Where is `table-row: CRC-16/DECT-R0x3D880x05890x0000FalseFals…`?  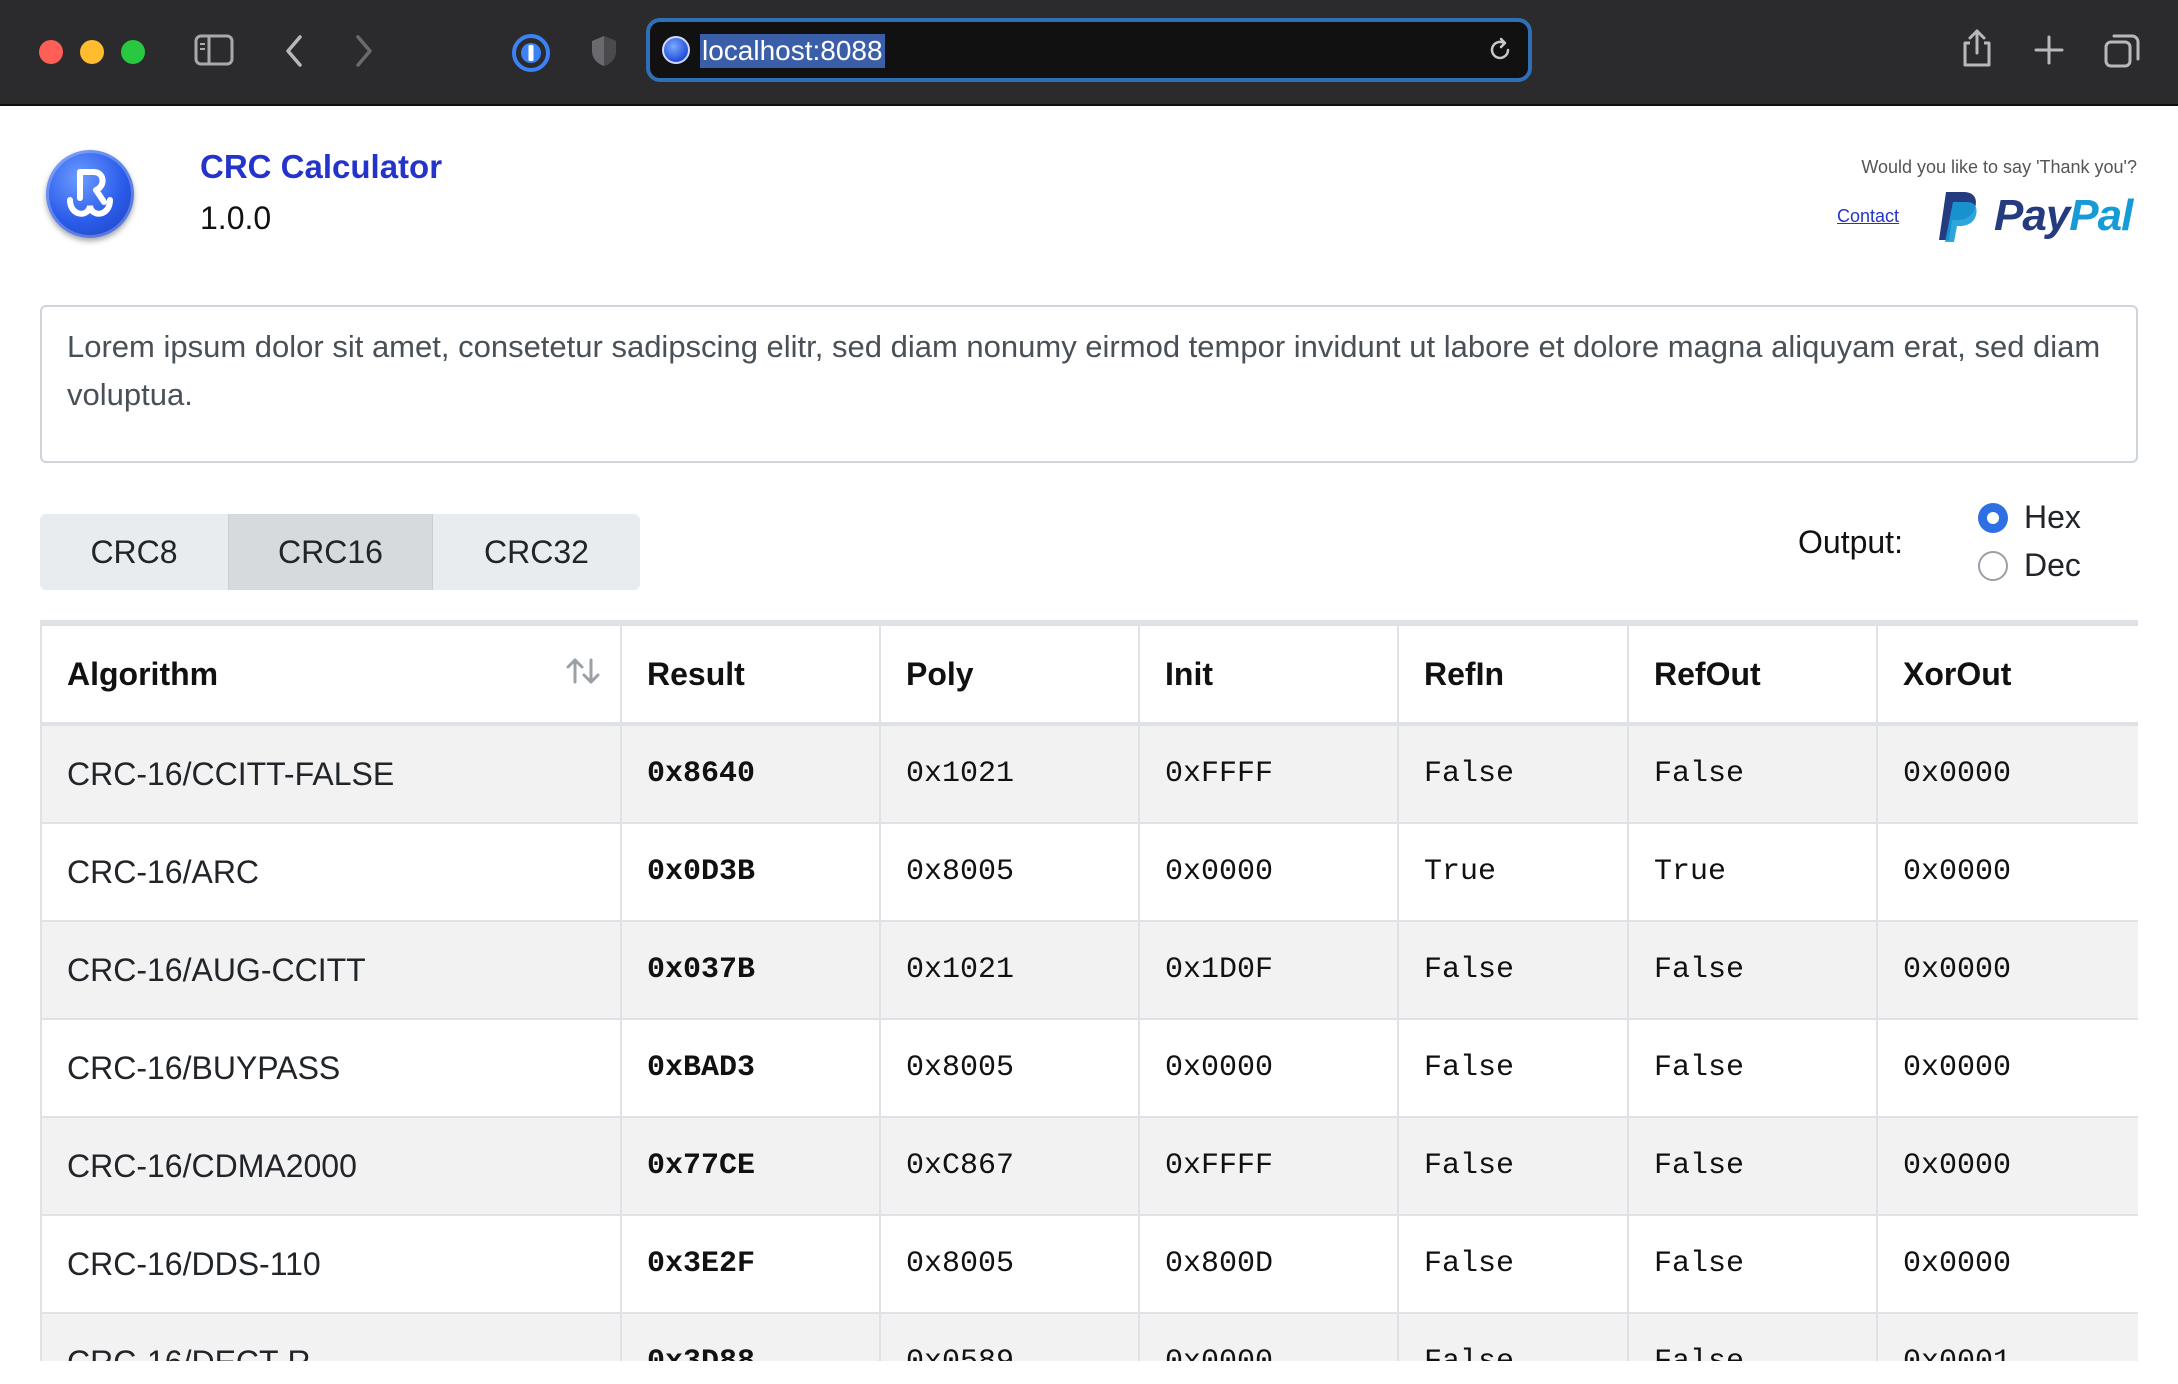
table-row: CRC-16/DECT-R0x3D880x05890x0000FalseFals… is located at coordinates (1089, 1336).